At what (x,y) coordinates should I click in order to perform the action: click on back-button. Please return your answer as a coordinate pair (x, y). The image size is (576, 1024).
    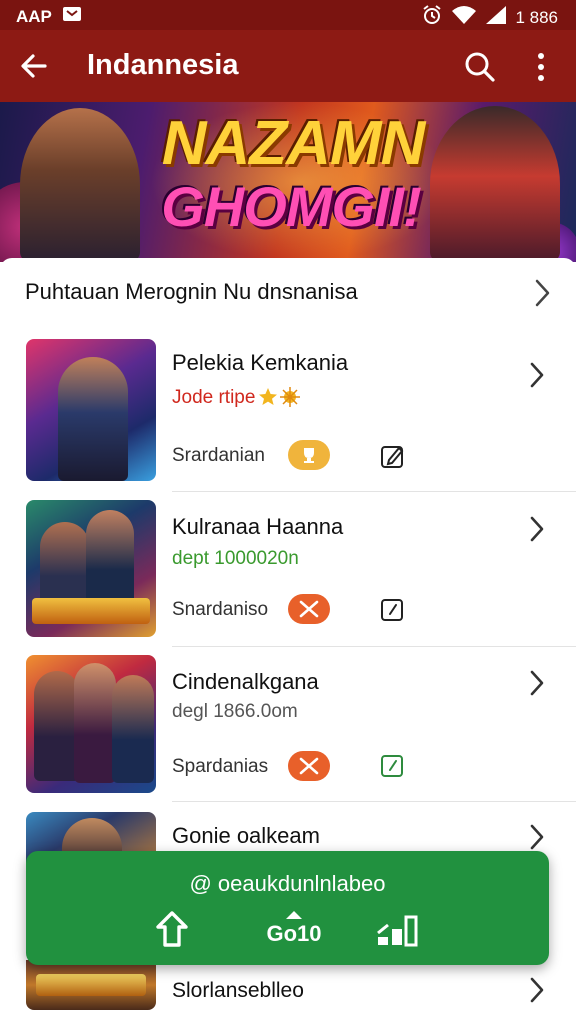
    Looking at the image, I should click on (34, 66).